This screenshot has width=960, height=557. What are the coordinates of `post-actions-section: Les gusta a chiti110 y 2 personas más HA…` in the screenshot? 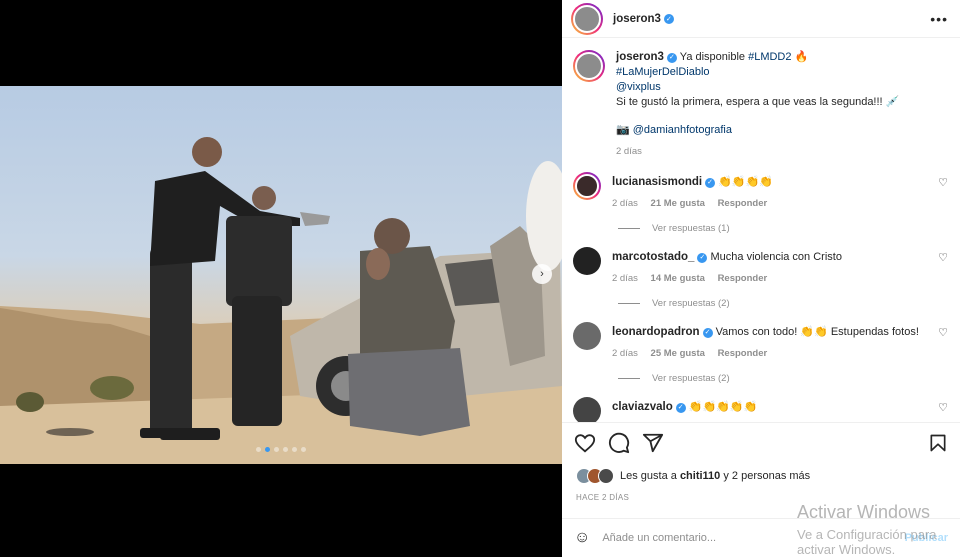 It's located at (761, 462).